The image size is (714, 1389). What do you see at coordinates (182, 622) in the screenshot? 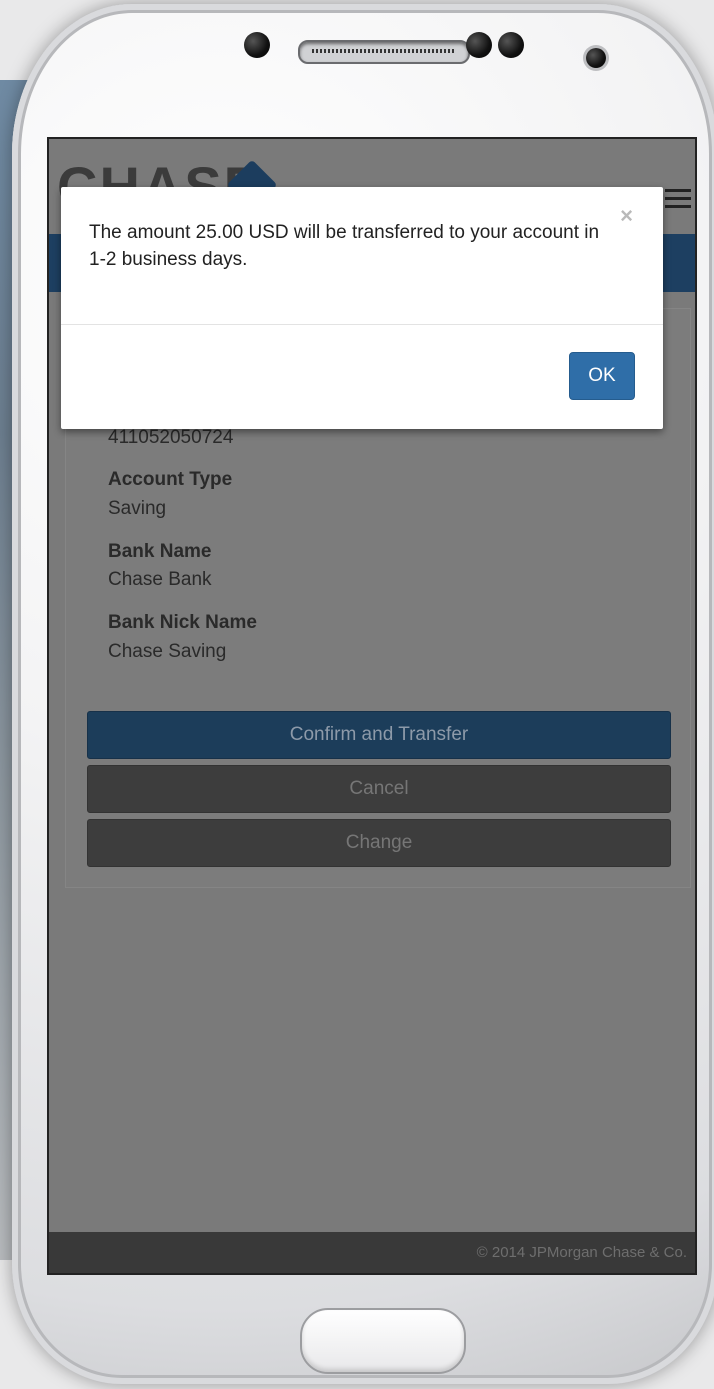
I see `bank-nickname-label: Bank Nick Name` at bounding box center [182, 622].